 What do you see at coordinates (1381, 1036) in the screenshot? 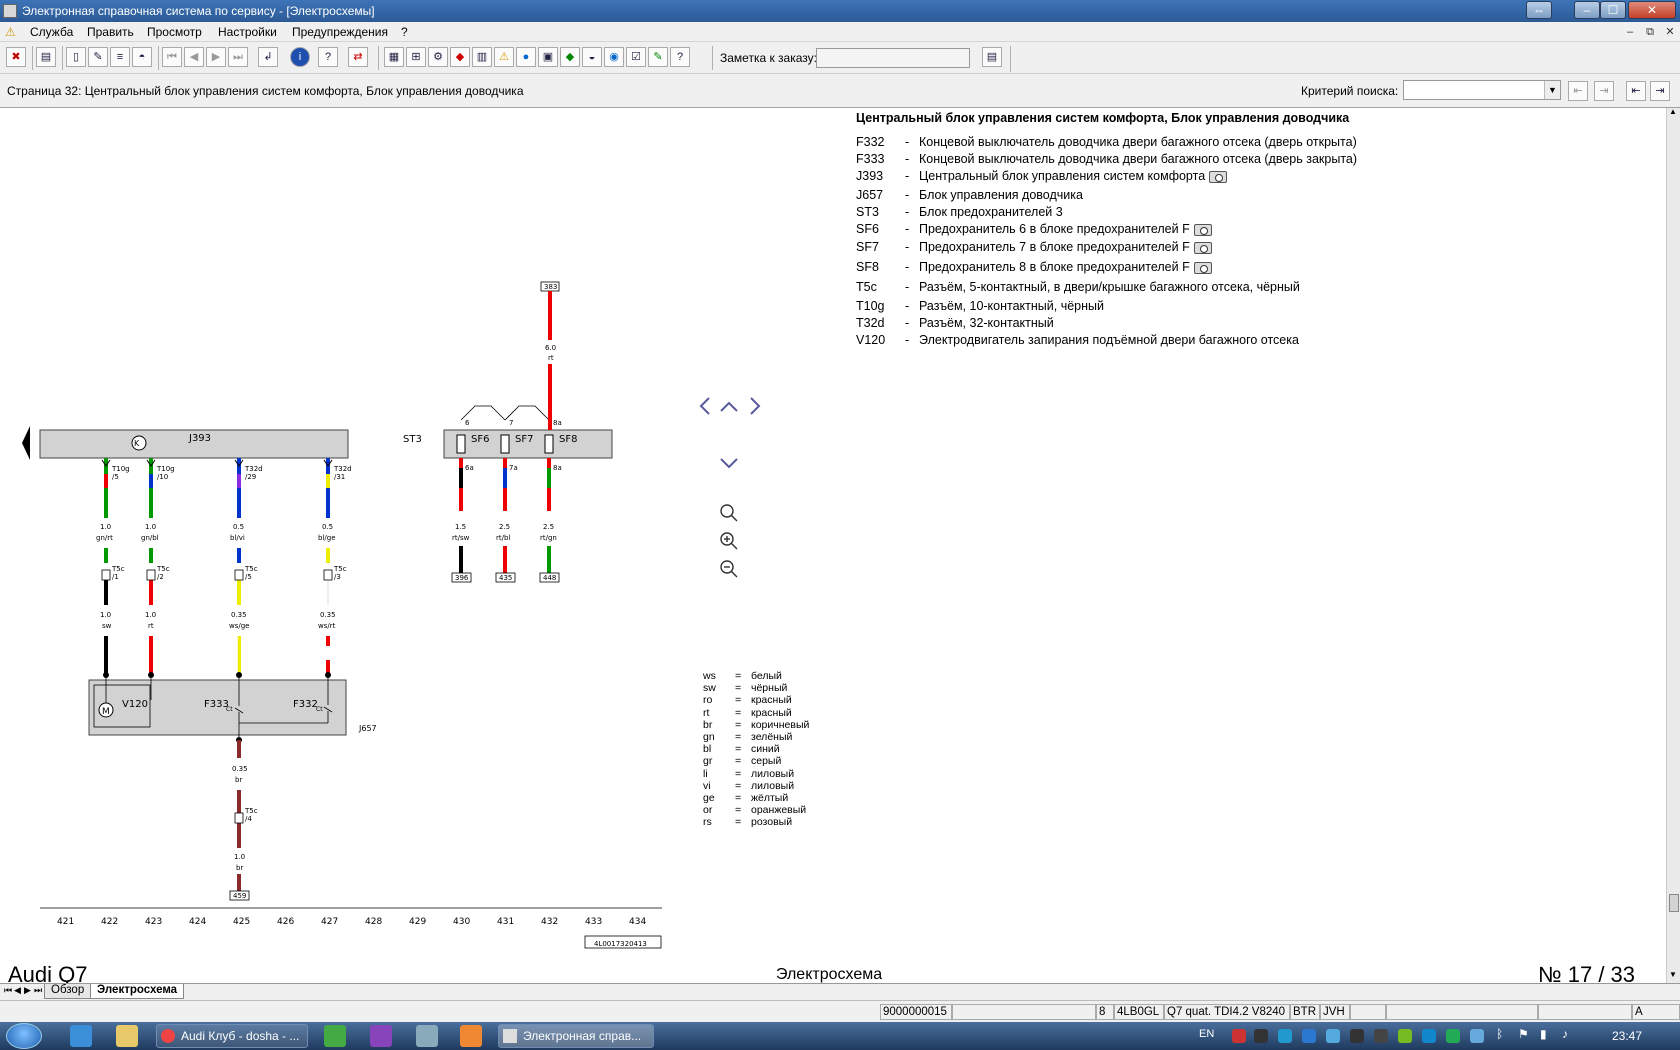
I see `tray-7-icon` at bounding box center [1381, 1036].